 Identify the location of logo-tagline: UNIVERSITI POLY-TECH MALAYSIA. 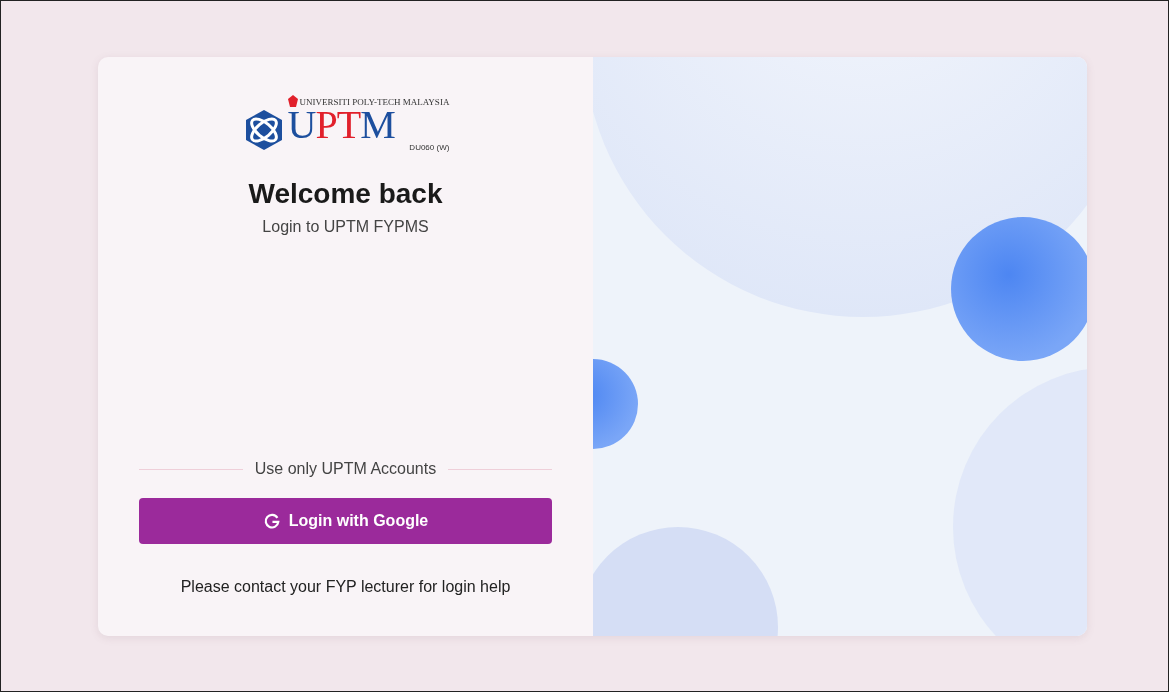
(374, 102).